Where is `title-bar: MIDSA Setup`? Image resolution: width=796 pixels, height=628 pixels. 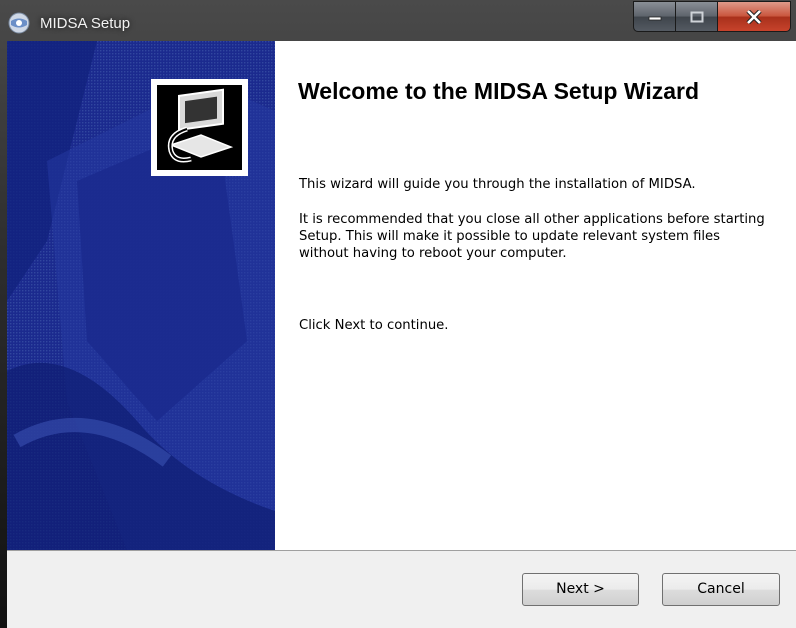 title-bar: MIDSA Setup is located at coordinates (398, 20).